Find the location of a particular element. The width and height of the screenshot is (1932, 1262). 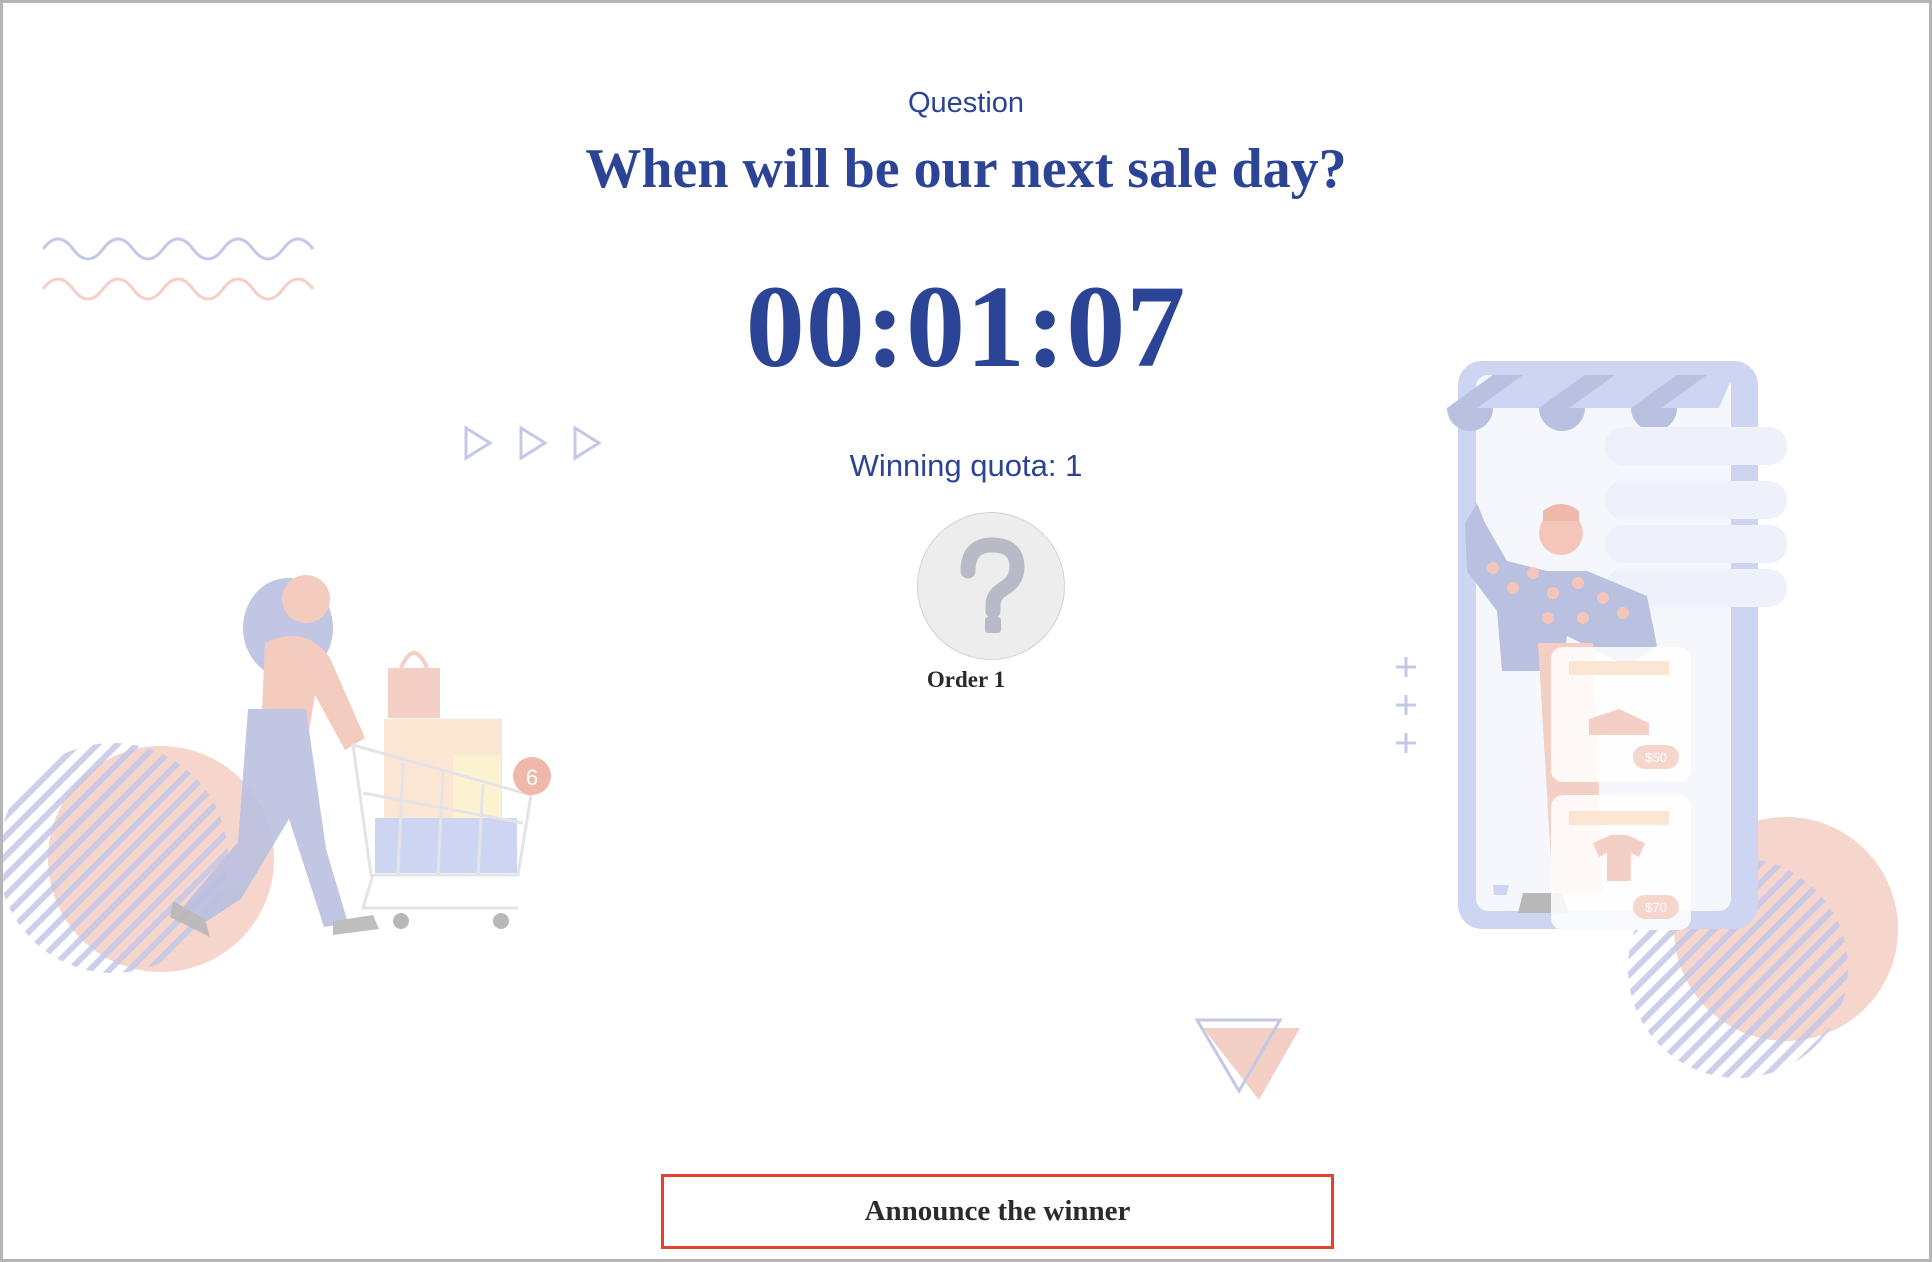

price-tag-70: $70 is located at coordinates (1656, 907).